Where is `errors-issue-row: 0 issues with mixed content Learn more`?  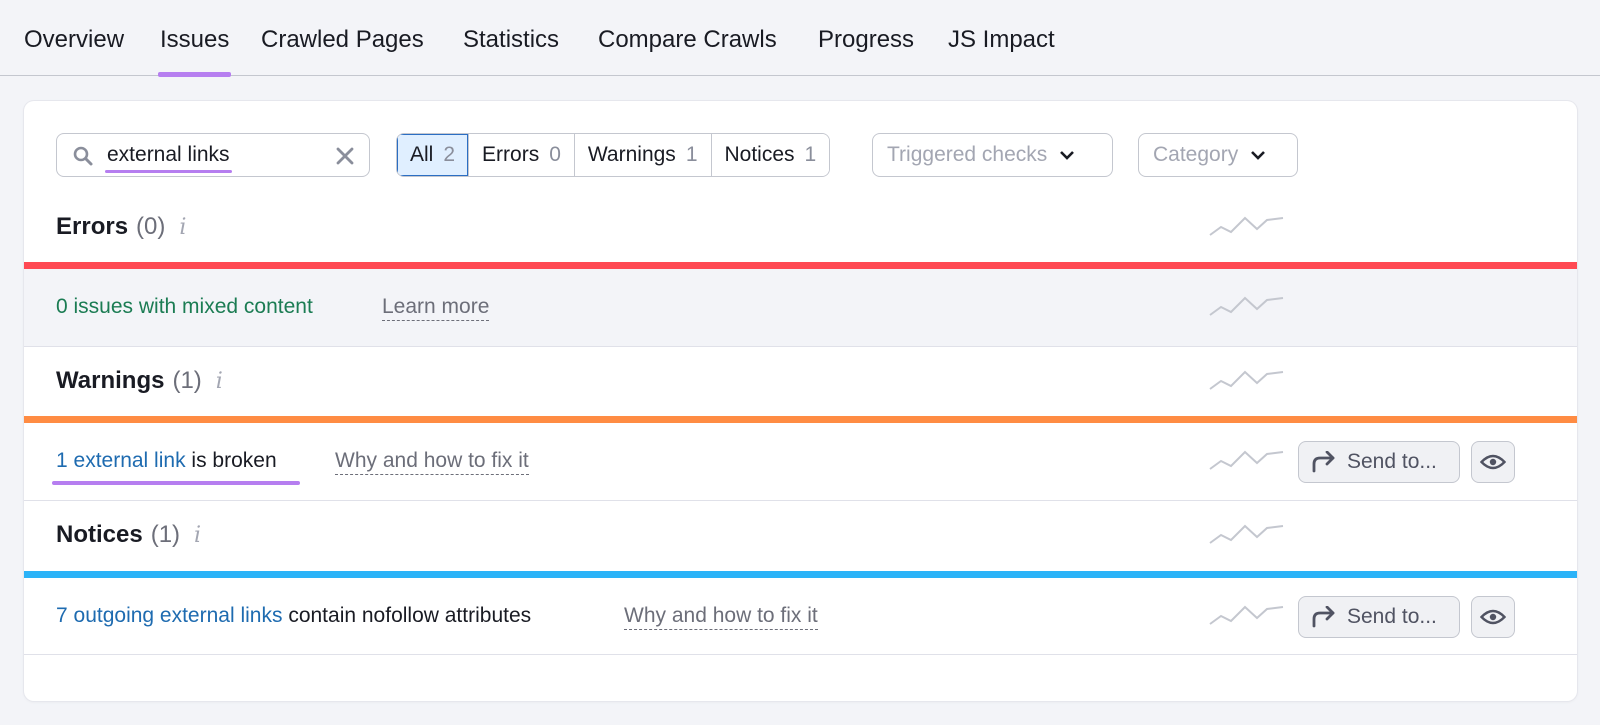
errors-issue-row: 0 issues with mixed content Learn more is located at coordinates (800, 307).